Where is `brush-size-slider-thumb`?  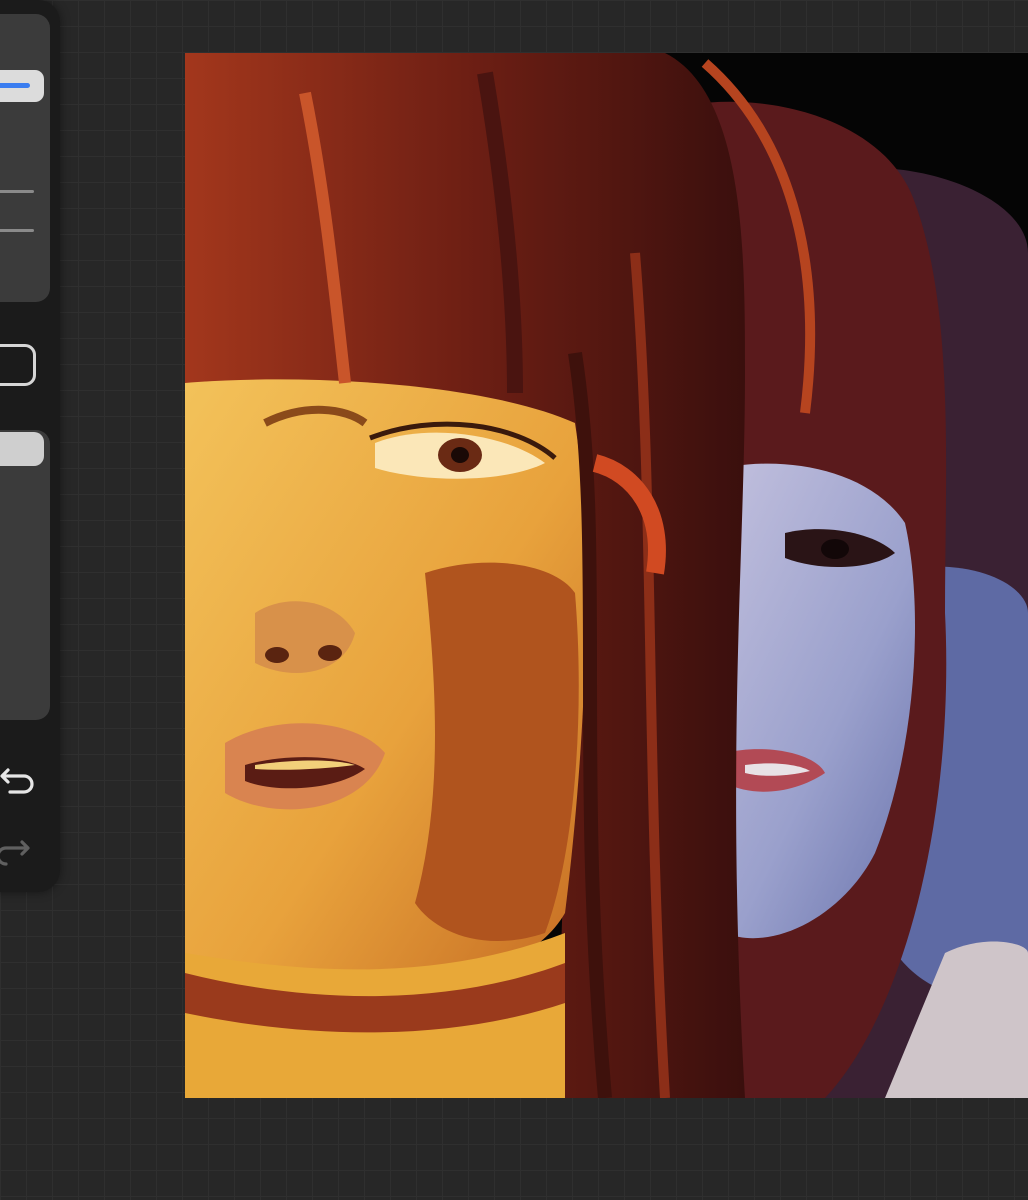
brush-size-slider-thumb is located at coordinates (22, 86).